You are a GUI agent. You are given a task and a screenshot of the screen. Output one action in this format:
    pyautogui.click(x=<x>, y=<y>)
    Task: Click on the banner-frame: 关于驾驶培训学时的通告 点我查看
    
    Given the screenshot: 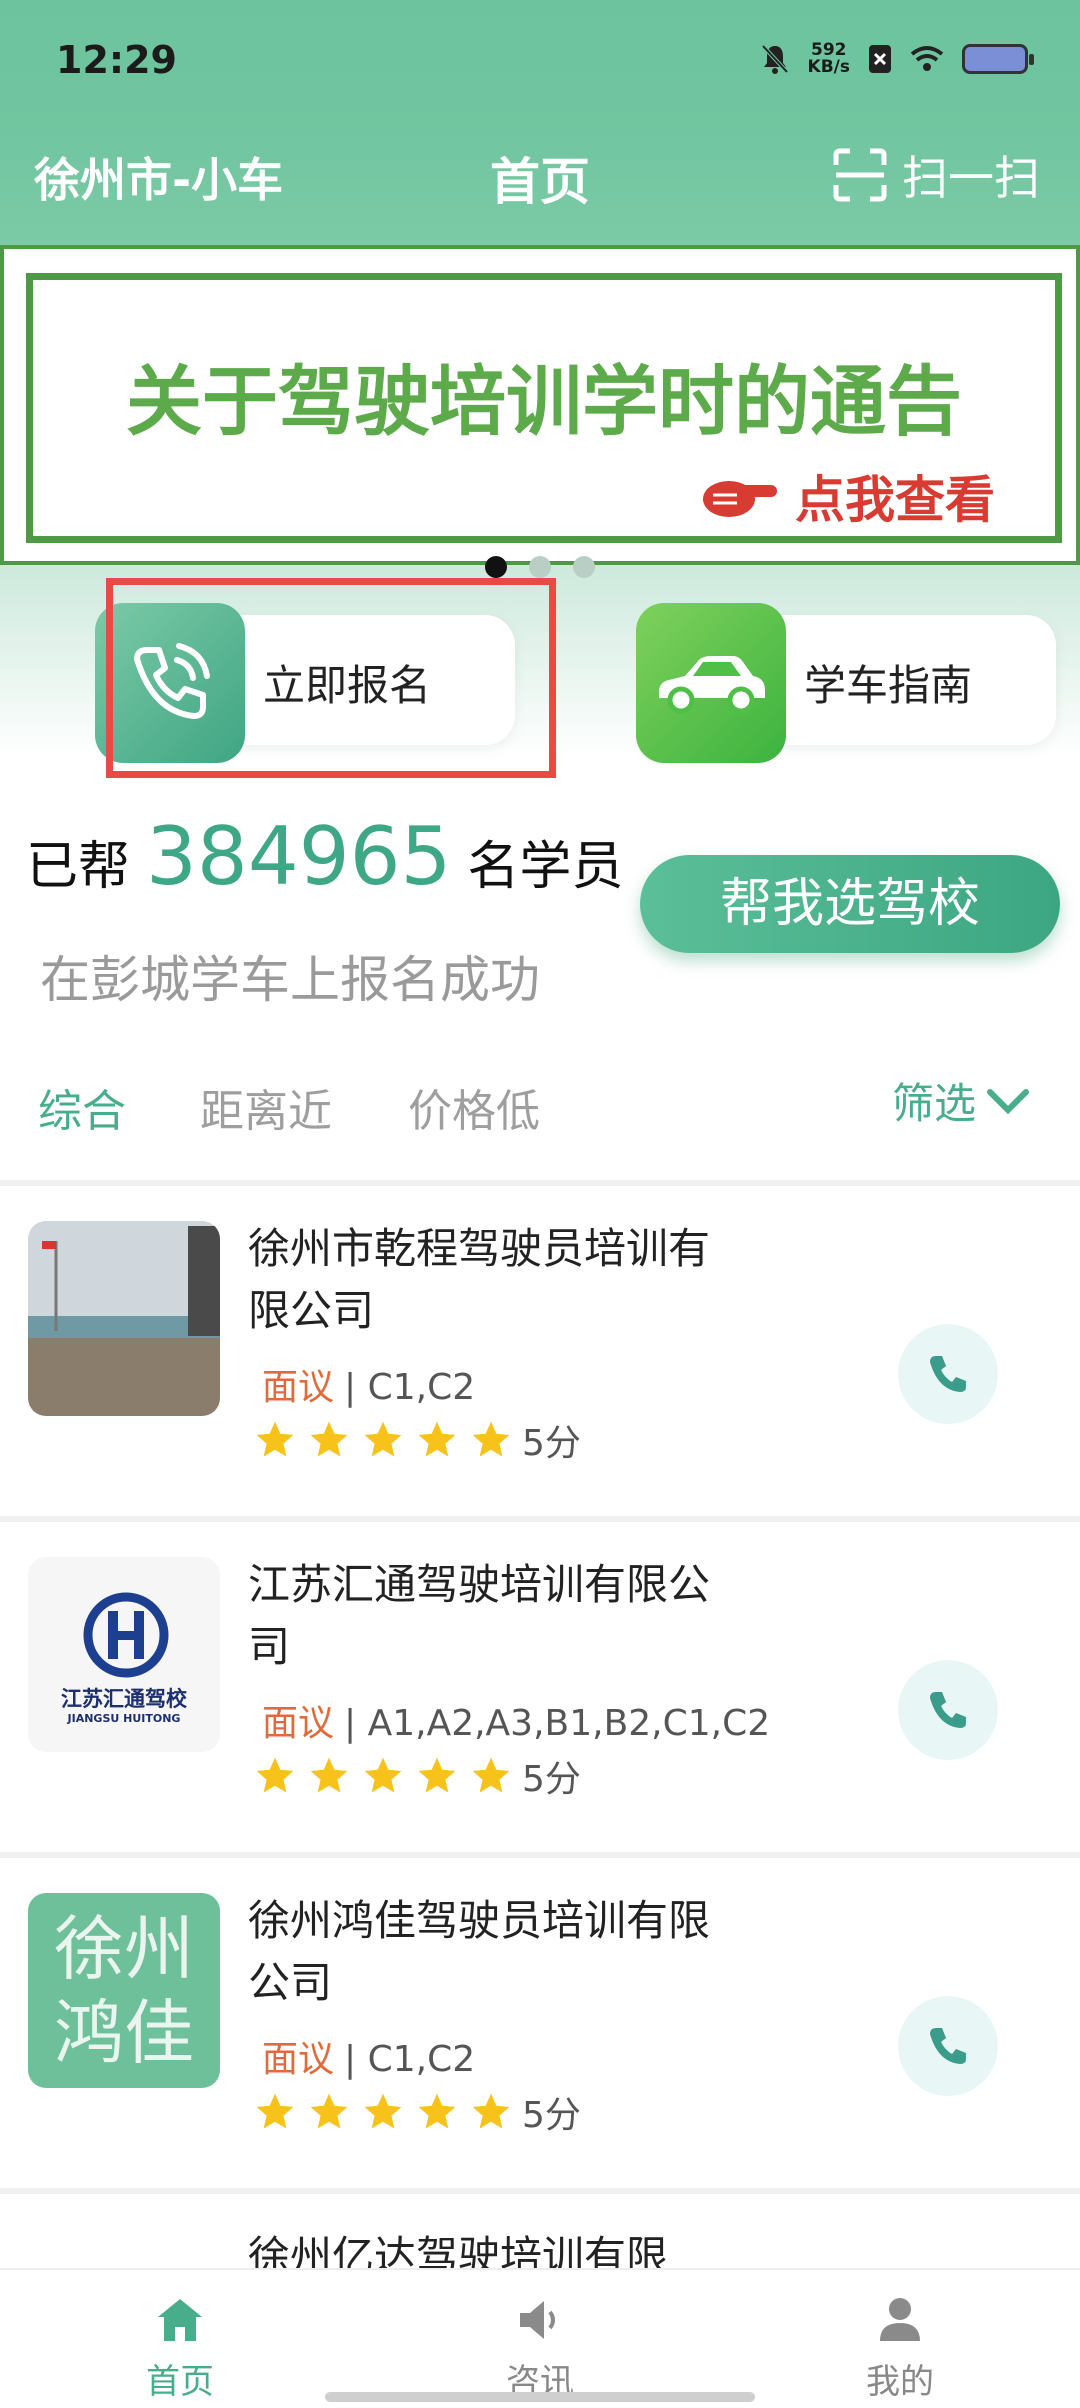 What is the action you would take?
    pyautogui.click(x=544, y=408)
    